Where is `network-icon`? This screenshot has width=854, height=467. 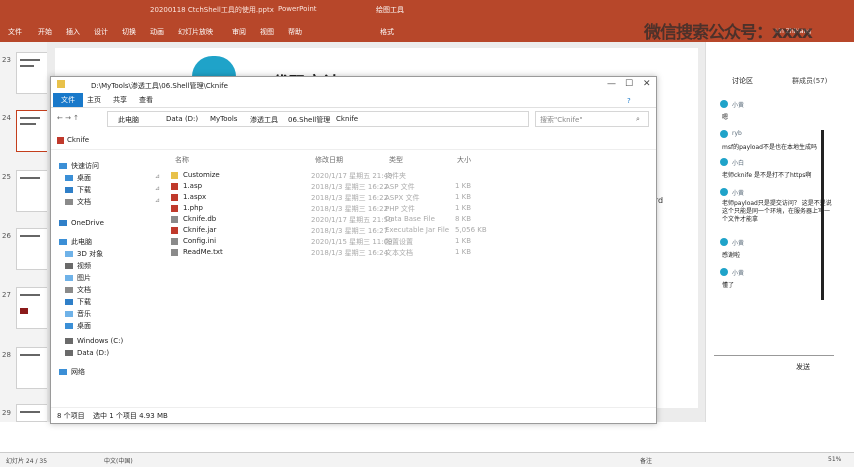
network-icon is located at coordinates (63, 372).